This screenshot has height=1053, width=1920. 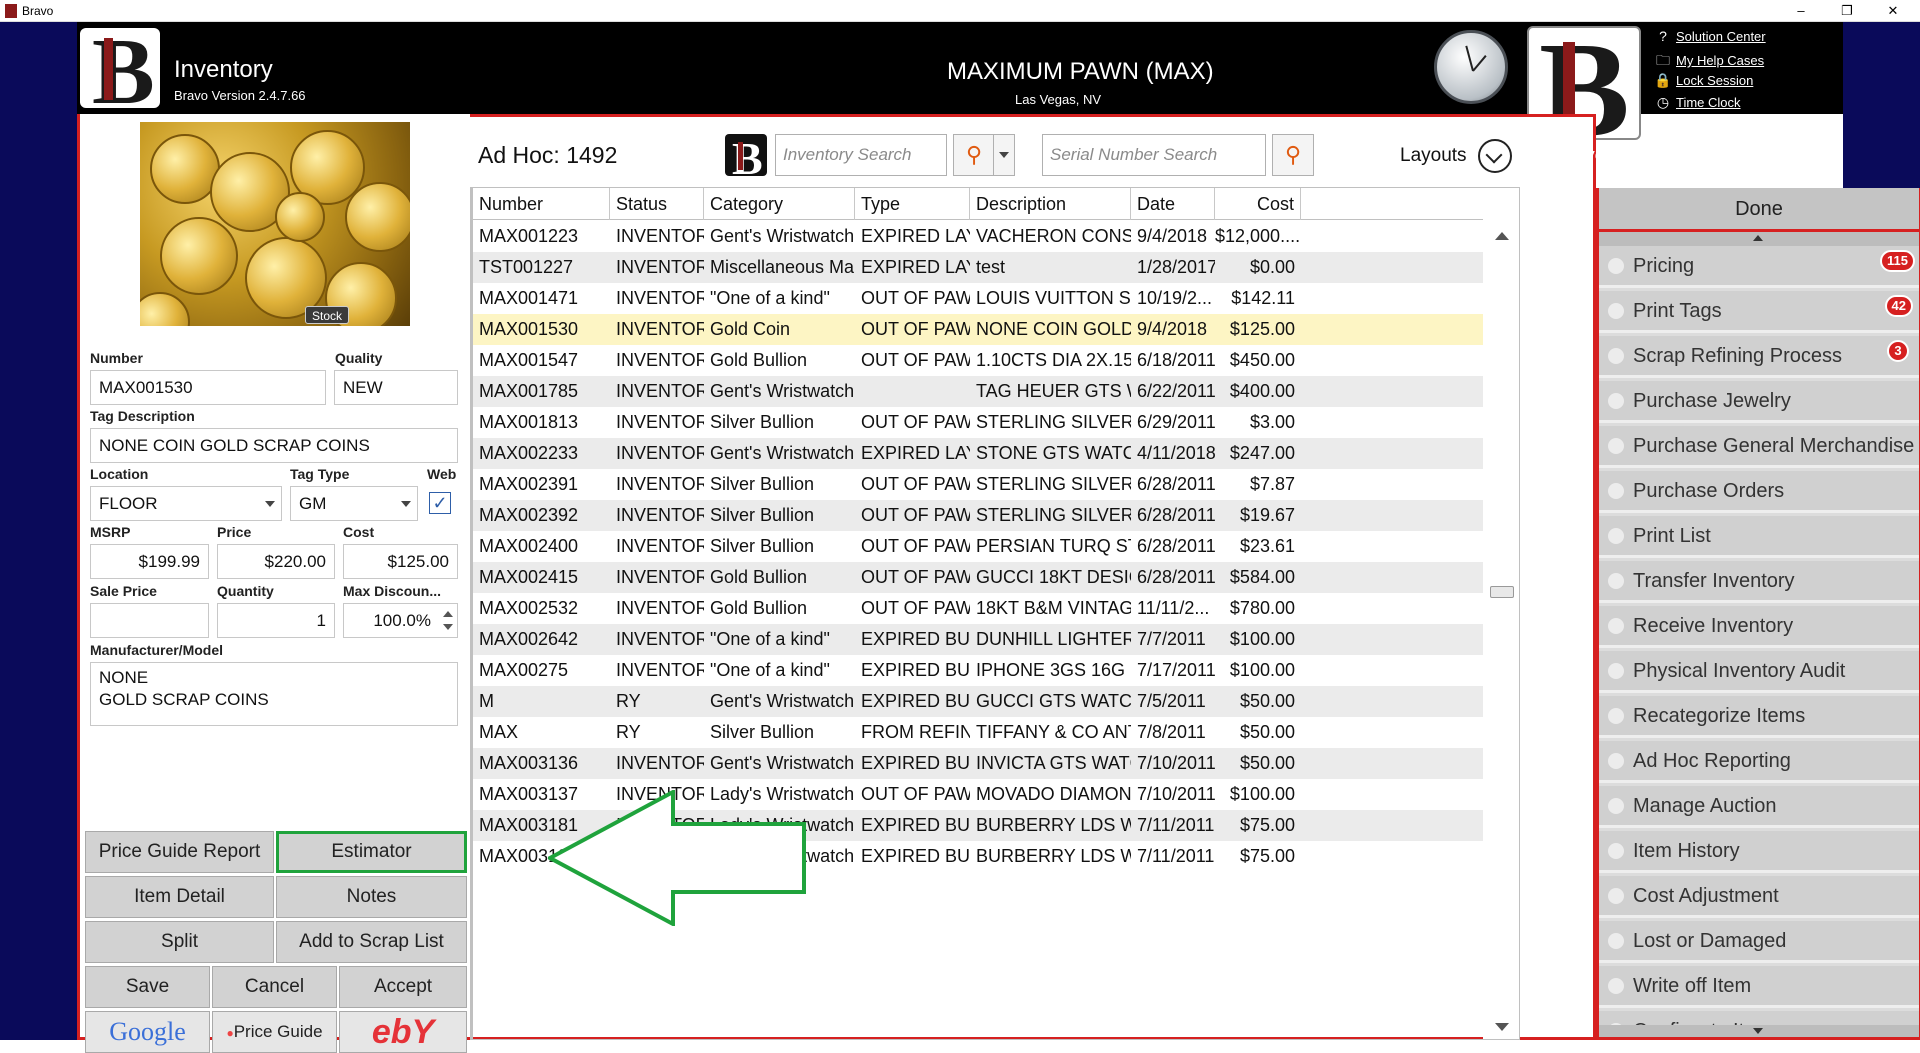 I want to click on stepper-down-icon, so click(x=448, y=627).